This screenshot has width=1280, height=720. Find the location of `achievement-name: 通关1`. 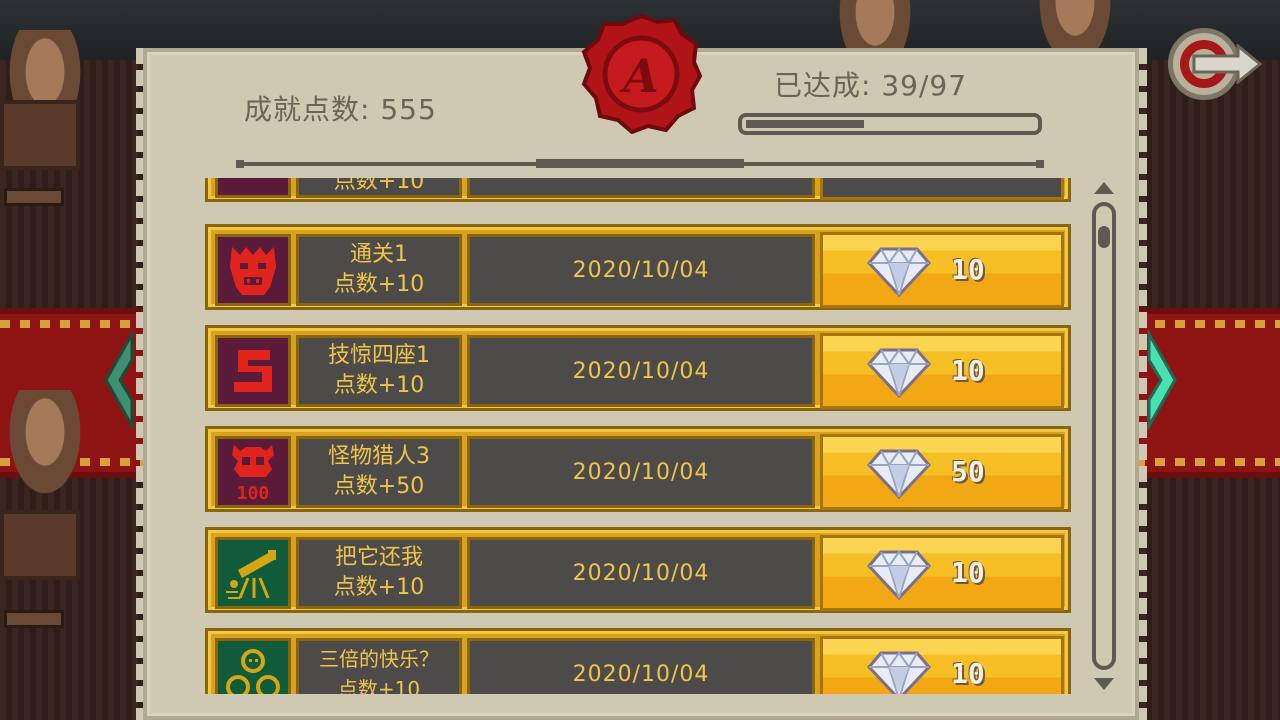

achievement-name: 通关1 is located at coordinates (379, 254).